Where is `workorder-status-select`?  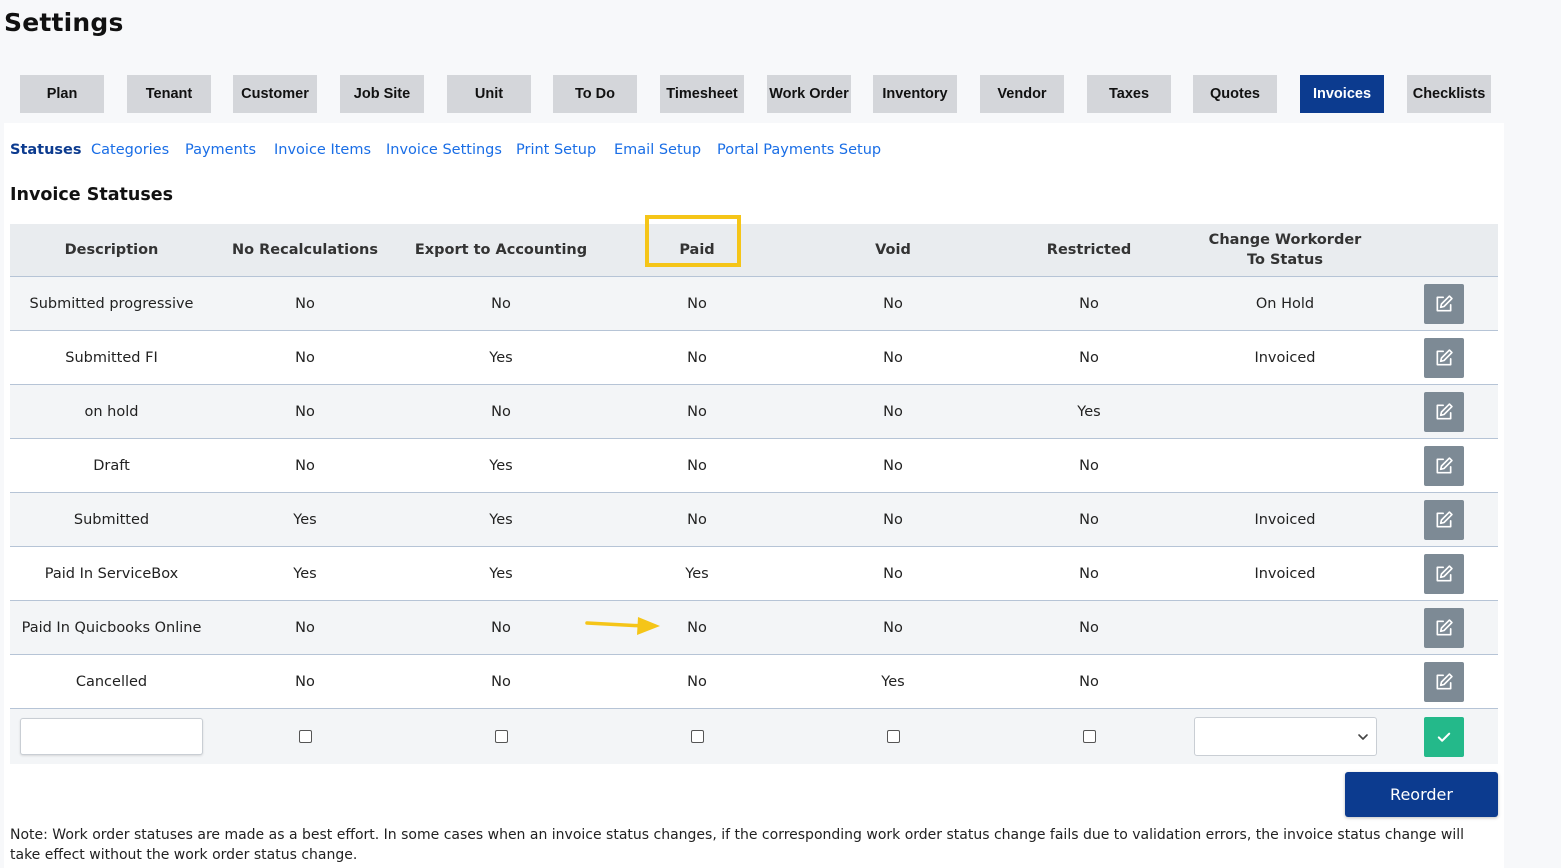
workorder-status-select is located at coordinates (1285, 736).